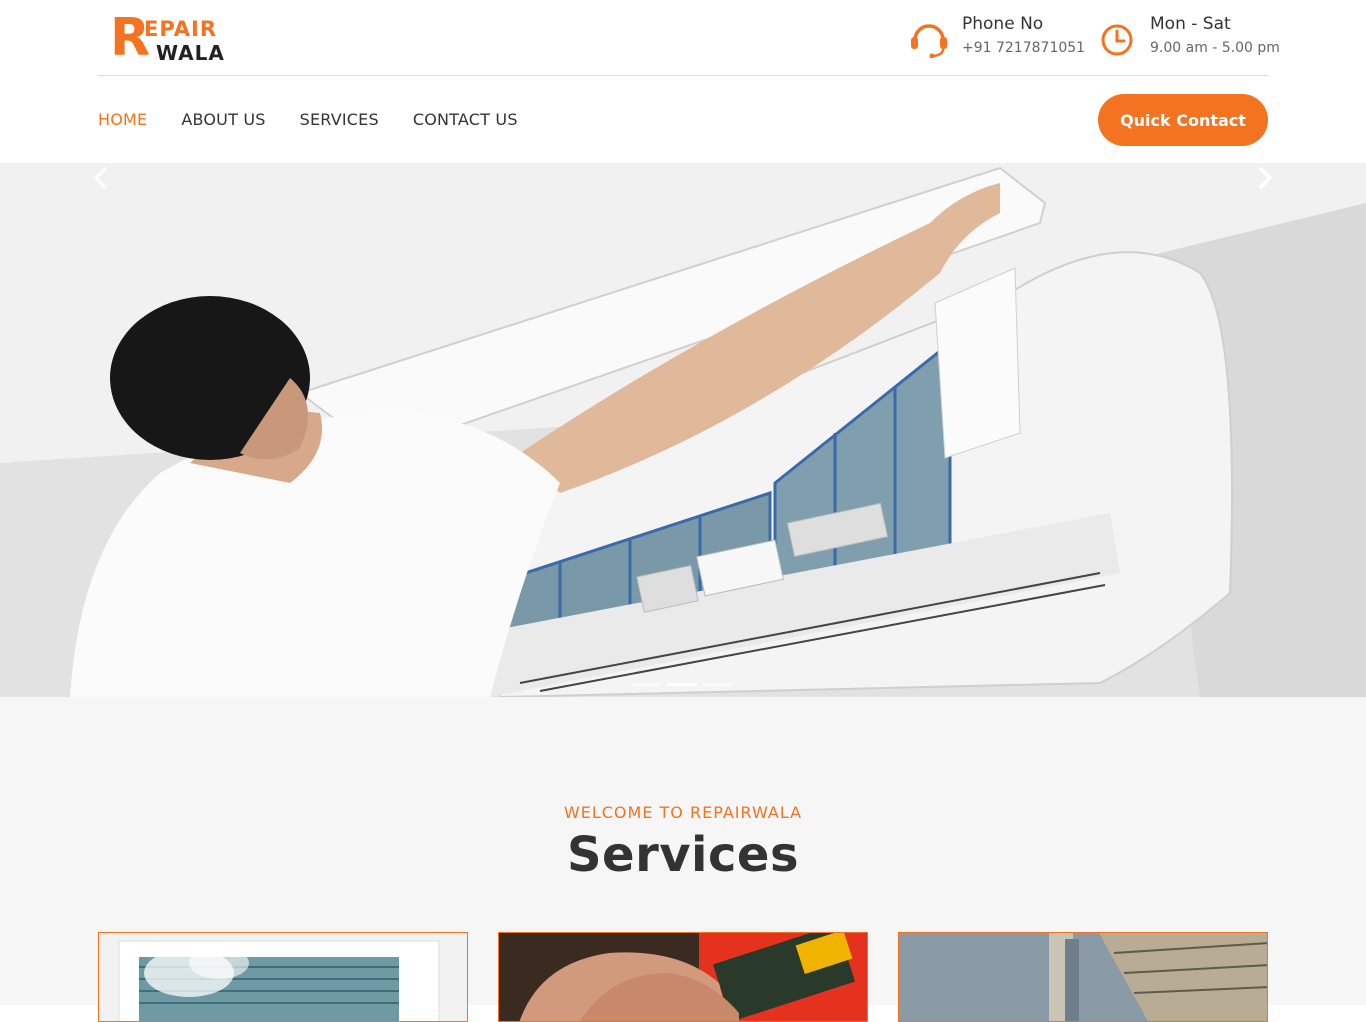 This screenshot has width=1366, height=1022. Describe the element at coordinates (130, 38) in the screenshot. I see `logo-letter: R` at that location.